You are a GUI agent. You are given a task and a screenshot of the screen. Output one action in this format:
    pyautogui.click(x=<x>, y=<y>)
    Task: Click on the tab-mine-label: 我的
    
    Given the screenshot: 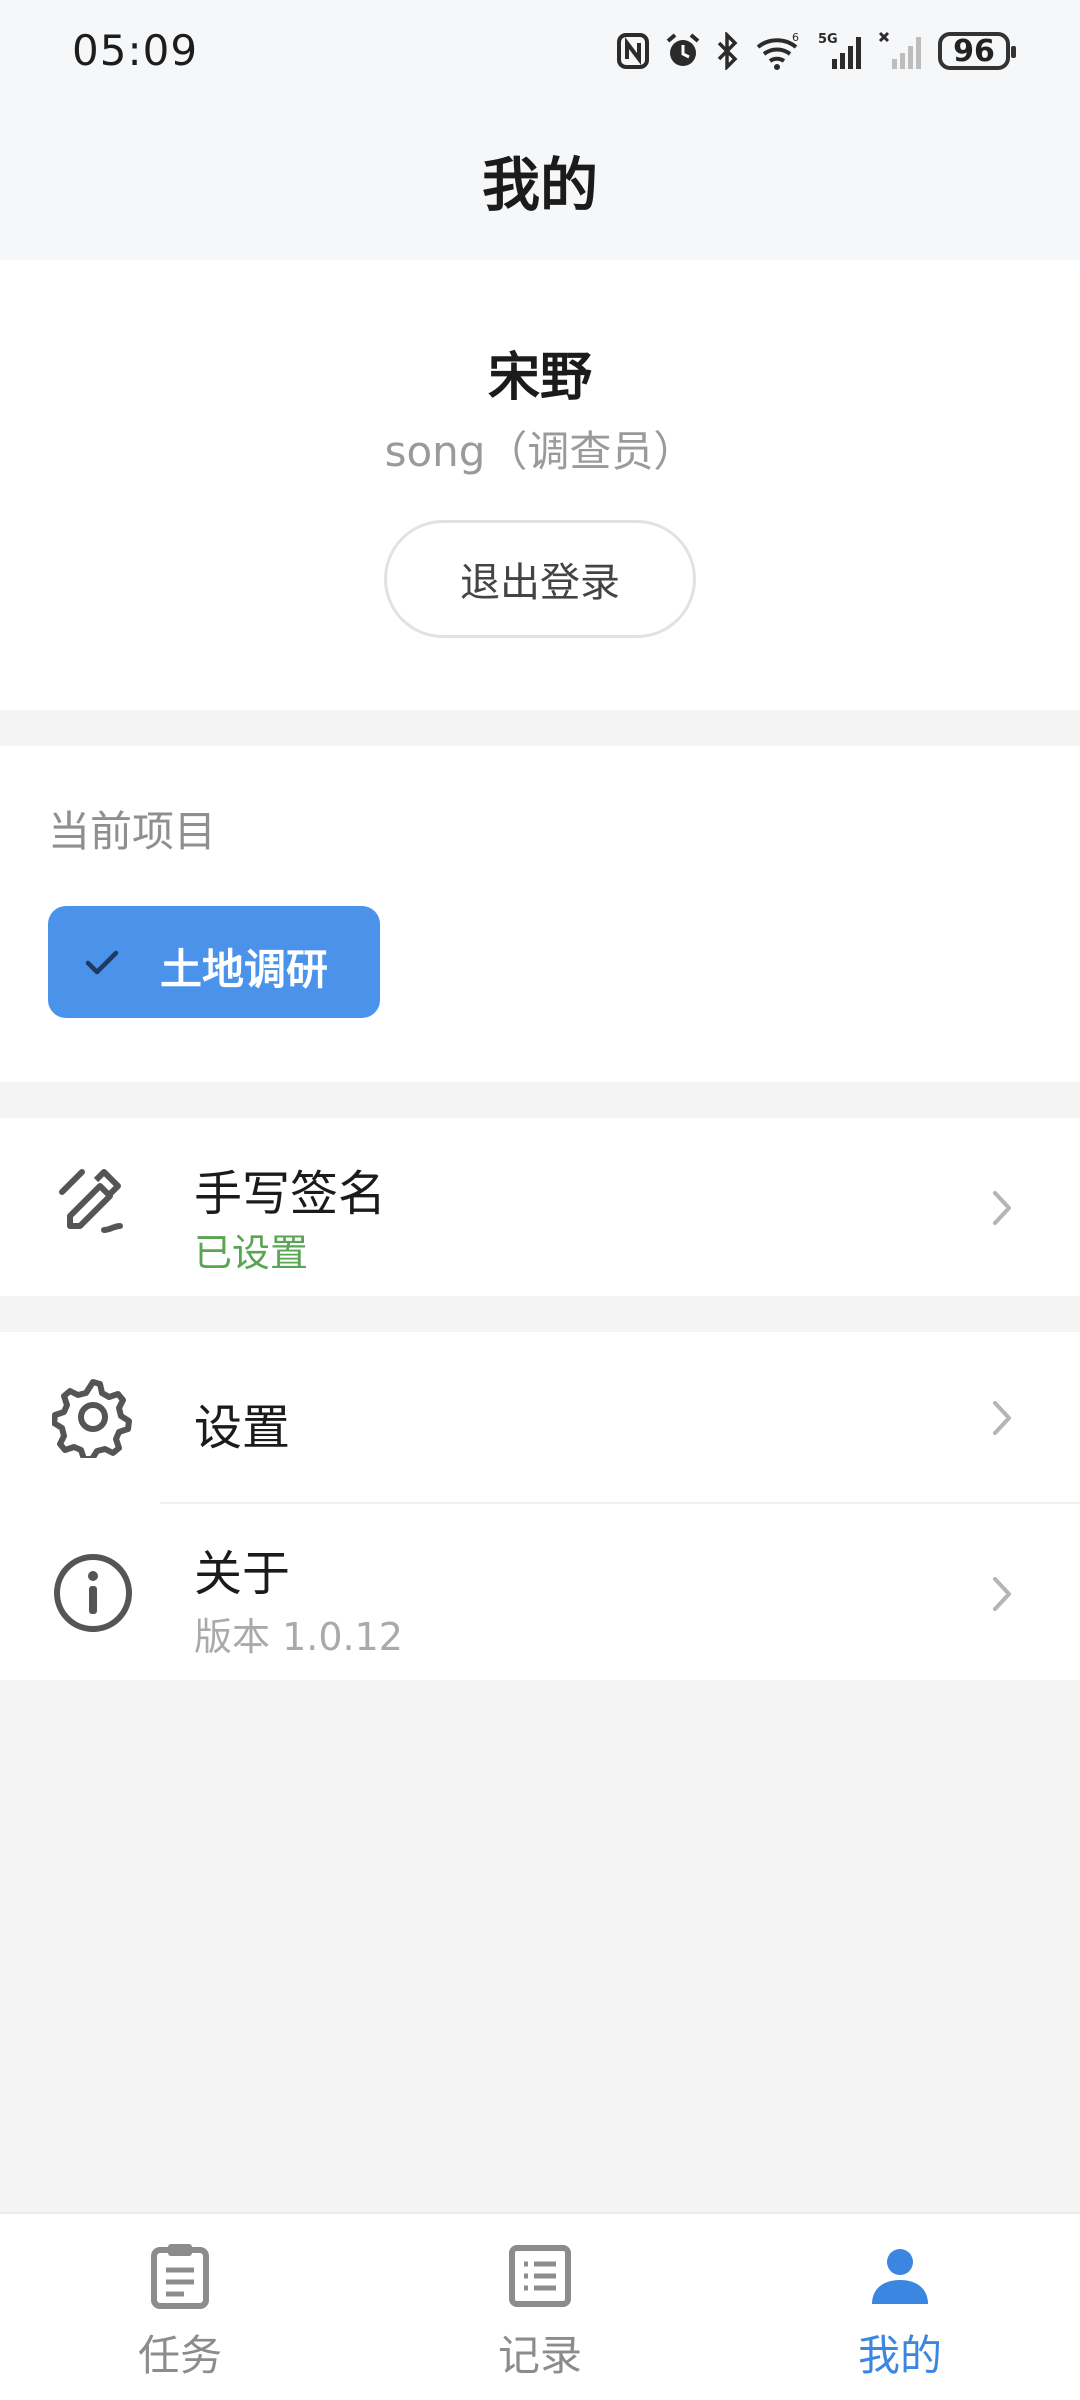 What is the action you would take?
    pyautogui.click(x=899, y=2355)
    